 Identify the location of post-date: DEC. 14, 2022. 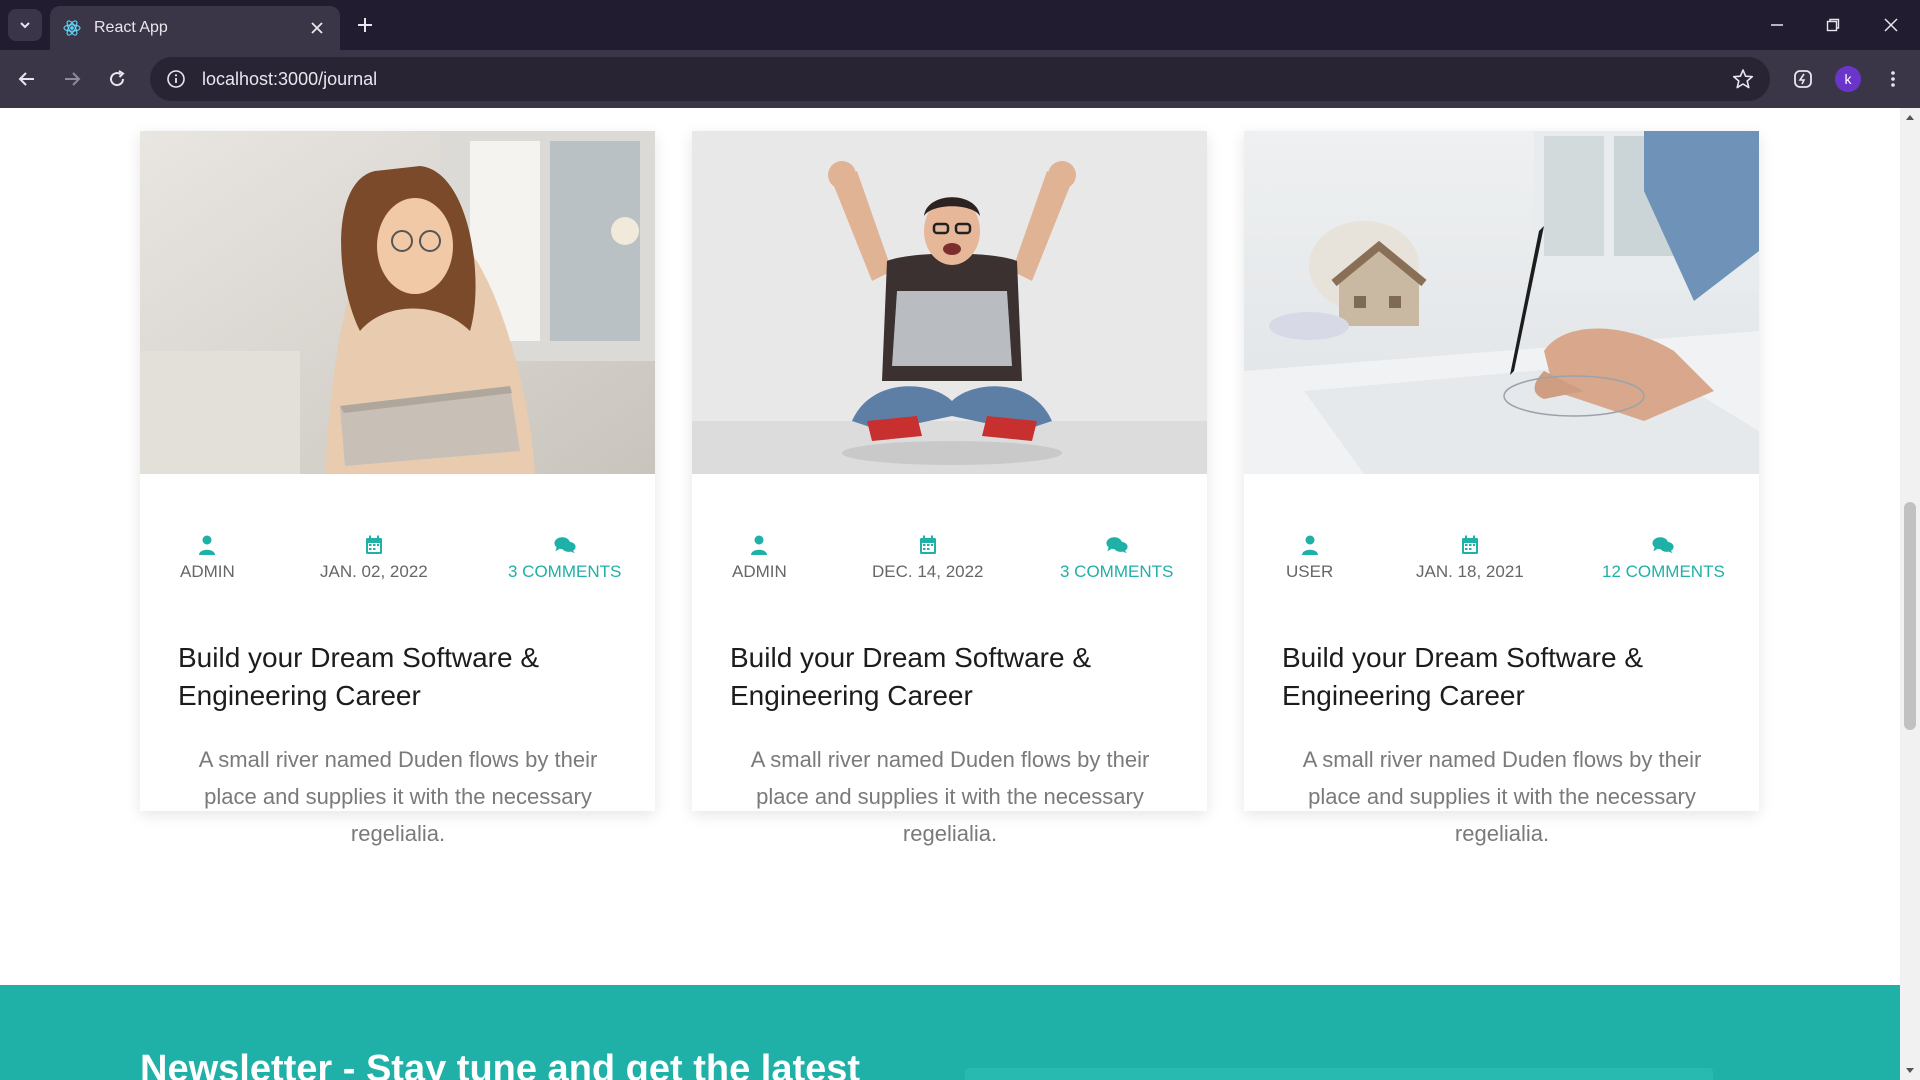
(928, 558).